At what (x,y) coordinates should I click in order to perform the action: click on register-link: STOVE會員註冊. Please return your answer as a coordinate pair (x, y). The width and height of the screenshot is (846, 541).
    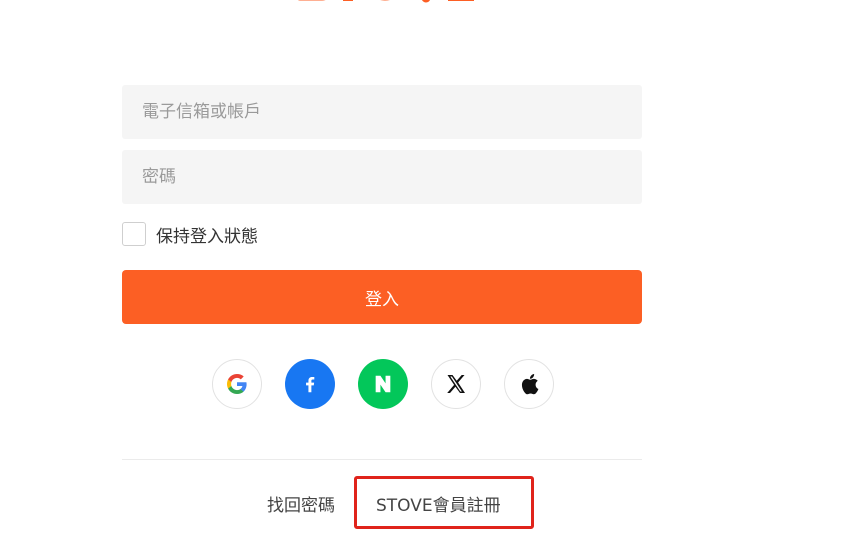
    Looking at the image, I should click on (438, 503).